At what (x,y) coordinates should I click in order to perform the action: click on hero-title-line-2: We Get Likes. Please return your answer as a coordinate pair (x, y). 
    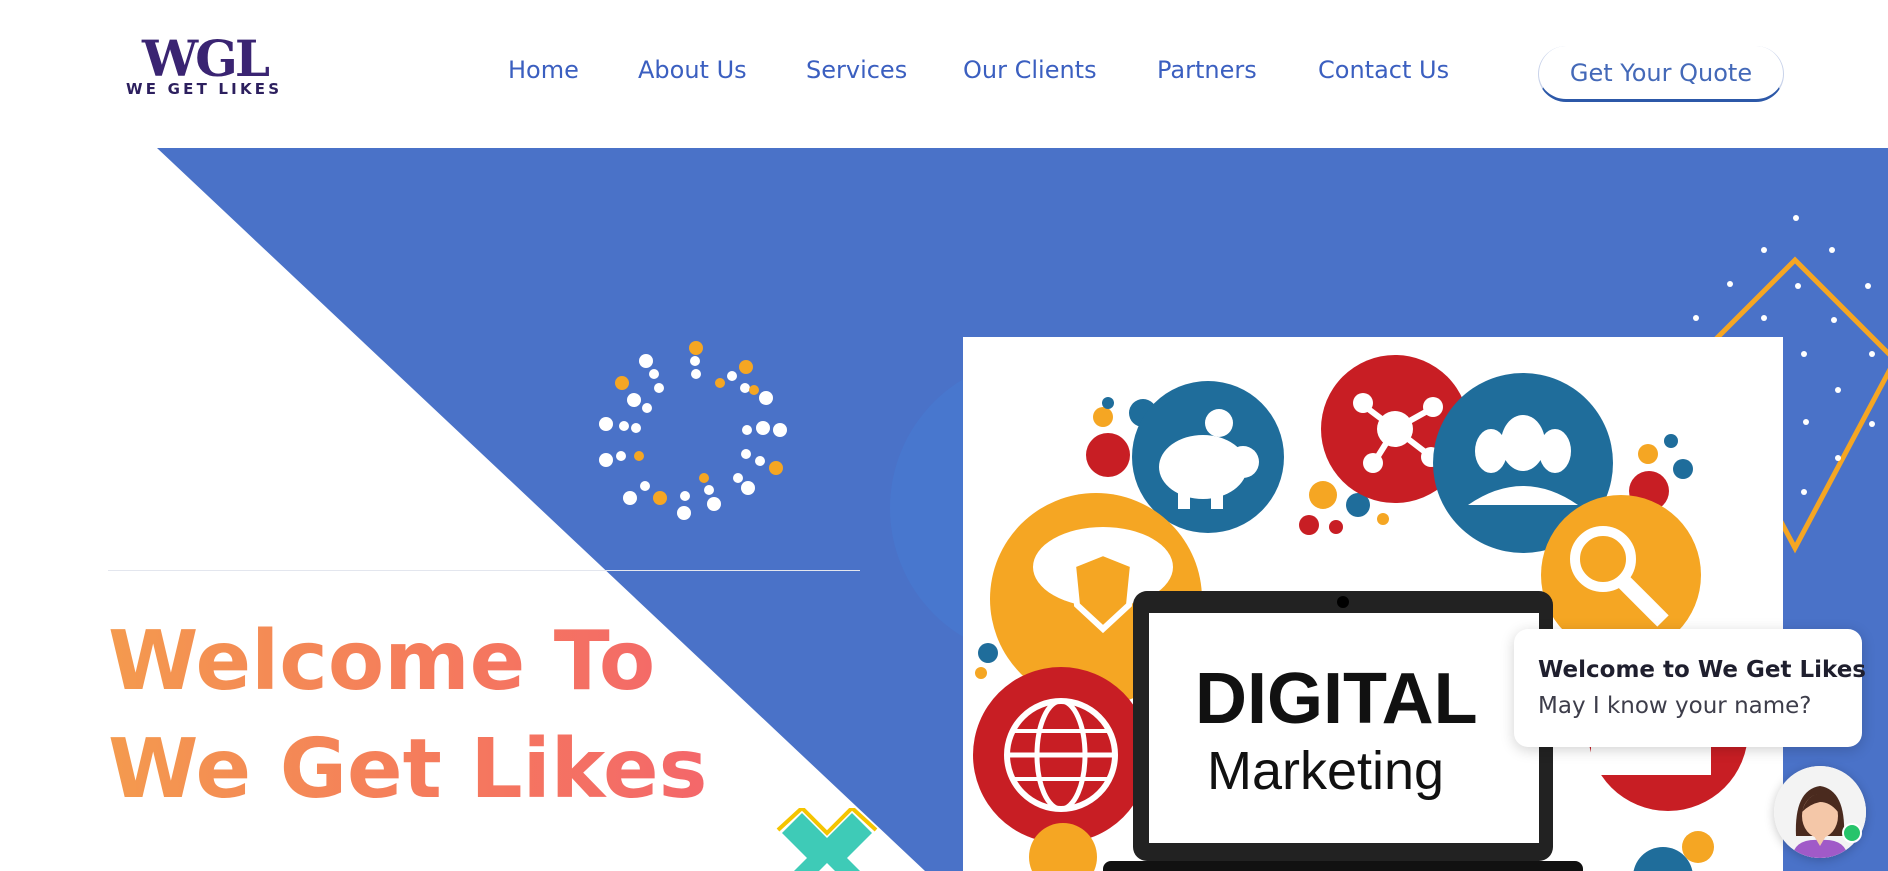
    Looking at the image, I should click on (408, 769).